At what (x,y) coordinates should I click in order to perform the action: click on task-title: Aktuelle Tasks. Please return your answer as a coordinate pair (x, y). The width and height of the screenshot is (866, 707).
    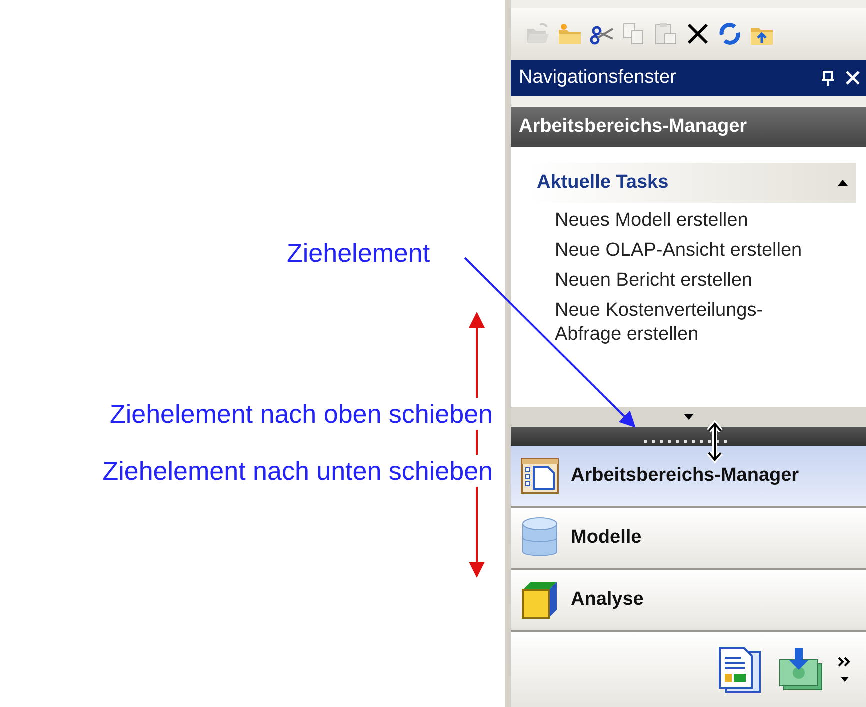
    Looking at the image, I should click on (603, 182).